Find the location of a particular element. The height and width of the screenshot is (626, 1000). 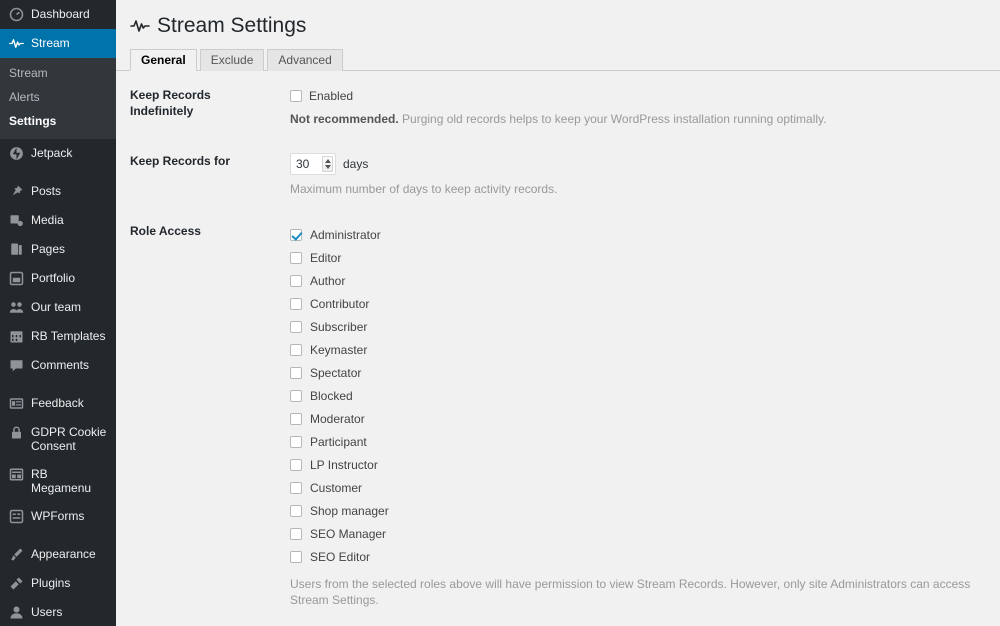

keep-indefinitely-checkbox-row: Enabled is located at coordinates (638, 96).